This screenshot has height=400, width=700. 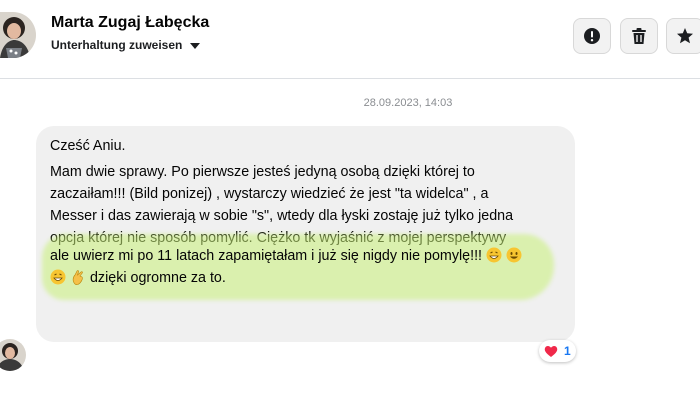 I want to click on contact-name: Marta Zugaj Łabęcka, so click(x=130, y=23).